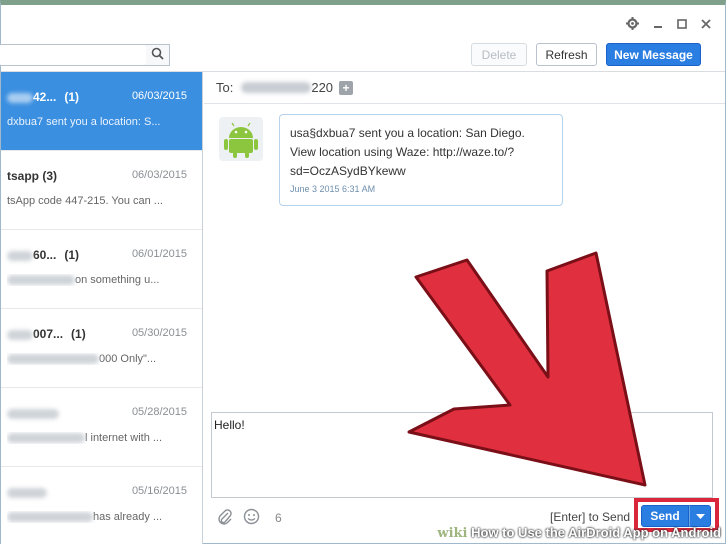 Image resolution: width=726 pixels, height=544 pixels. I want to click on android-avatar-icon, so click(241, 139).